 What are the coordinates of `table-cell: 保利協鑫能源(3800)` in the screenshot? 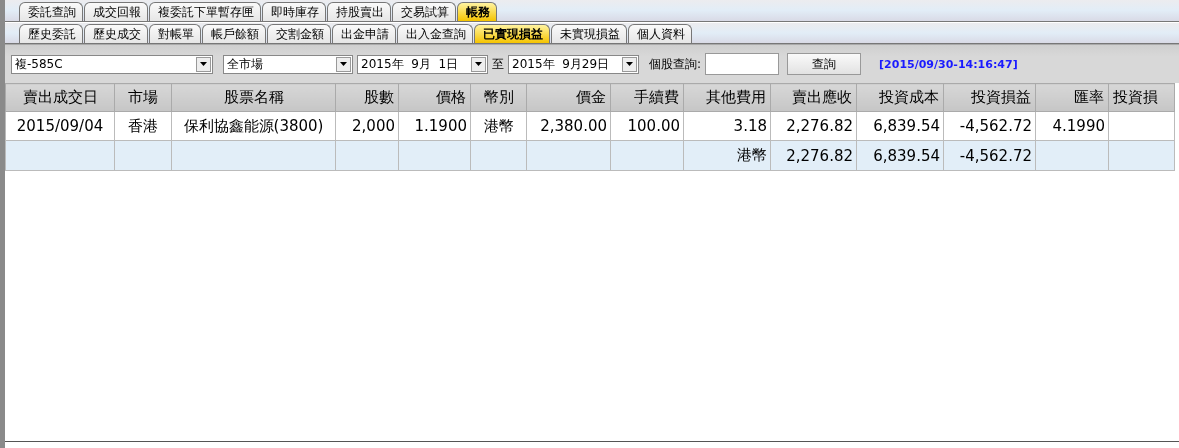 It's located at (253, 126).